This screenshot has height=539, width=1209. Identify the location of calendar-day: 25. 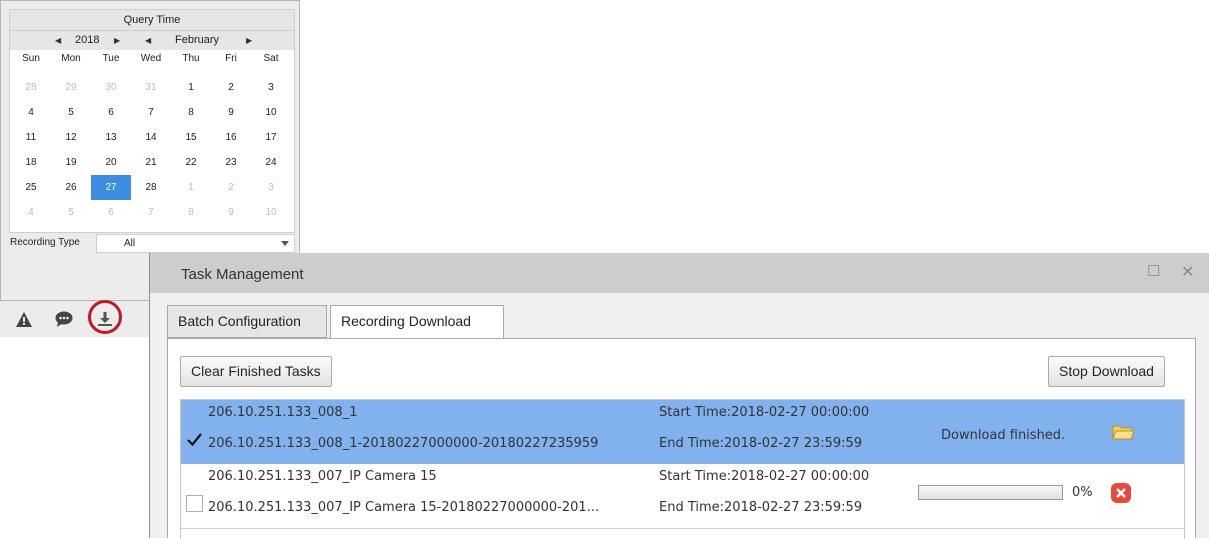
(31, 187).